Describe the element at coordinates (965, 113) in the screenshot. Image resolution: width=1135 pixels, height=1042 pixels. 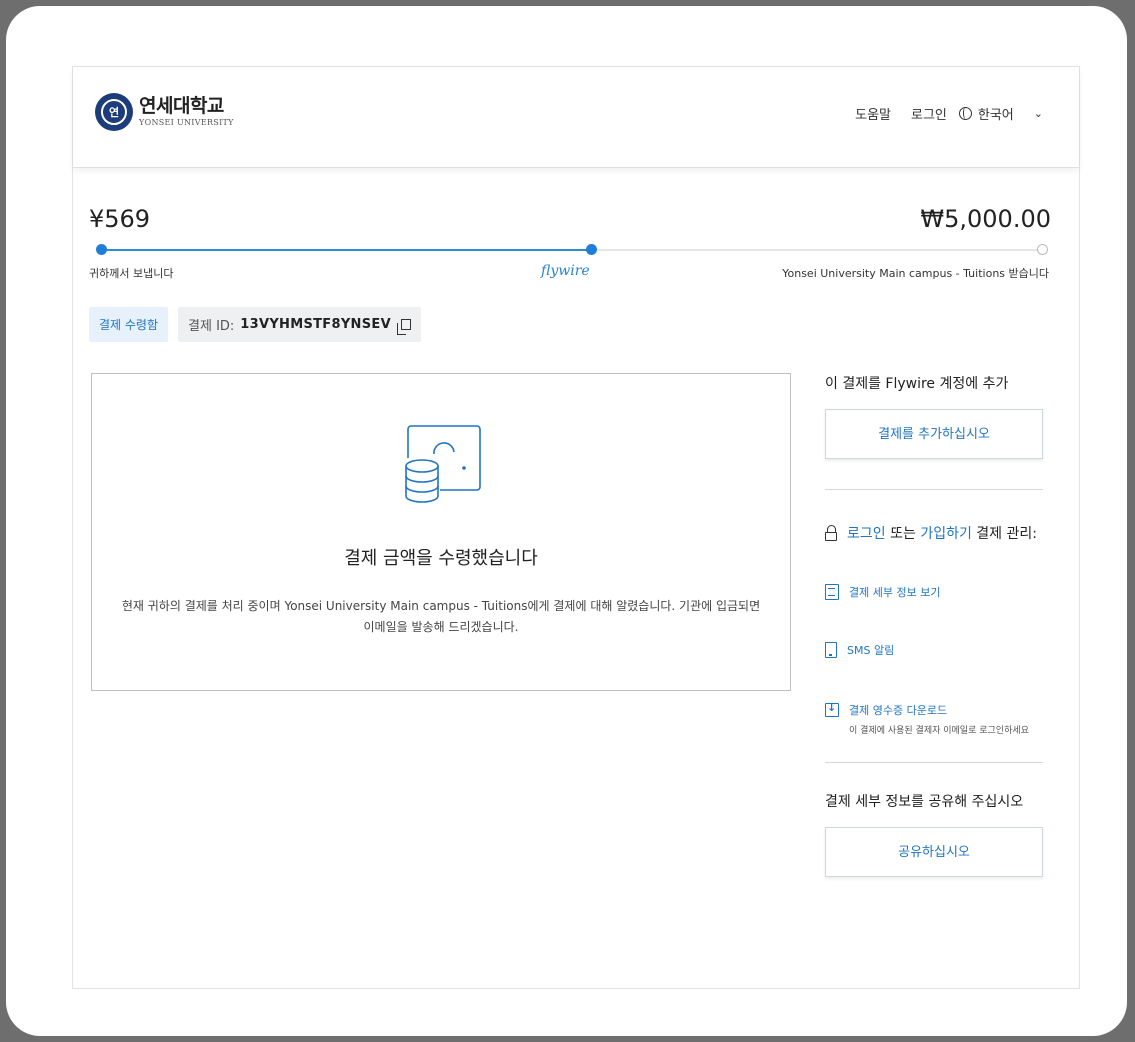
I see `globe-icon` at that location.